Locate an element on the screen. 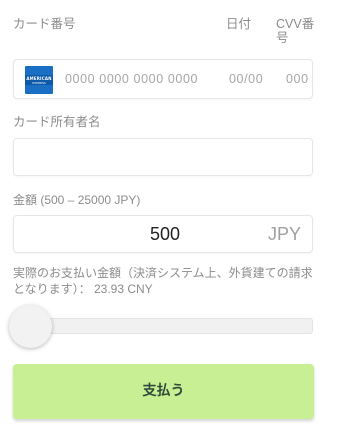 This screenshot has height=428, width=337. amount-slider-track is located at coordinates (173, 326).